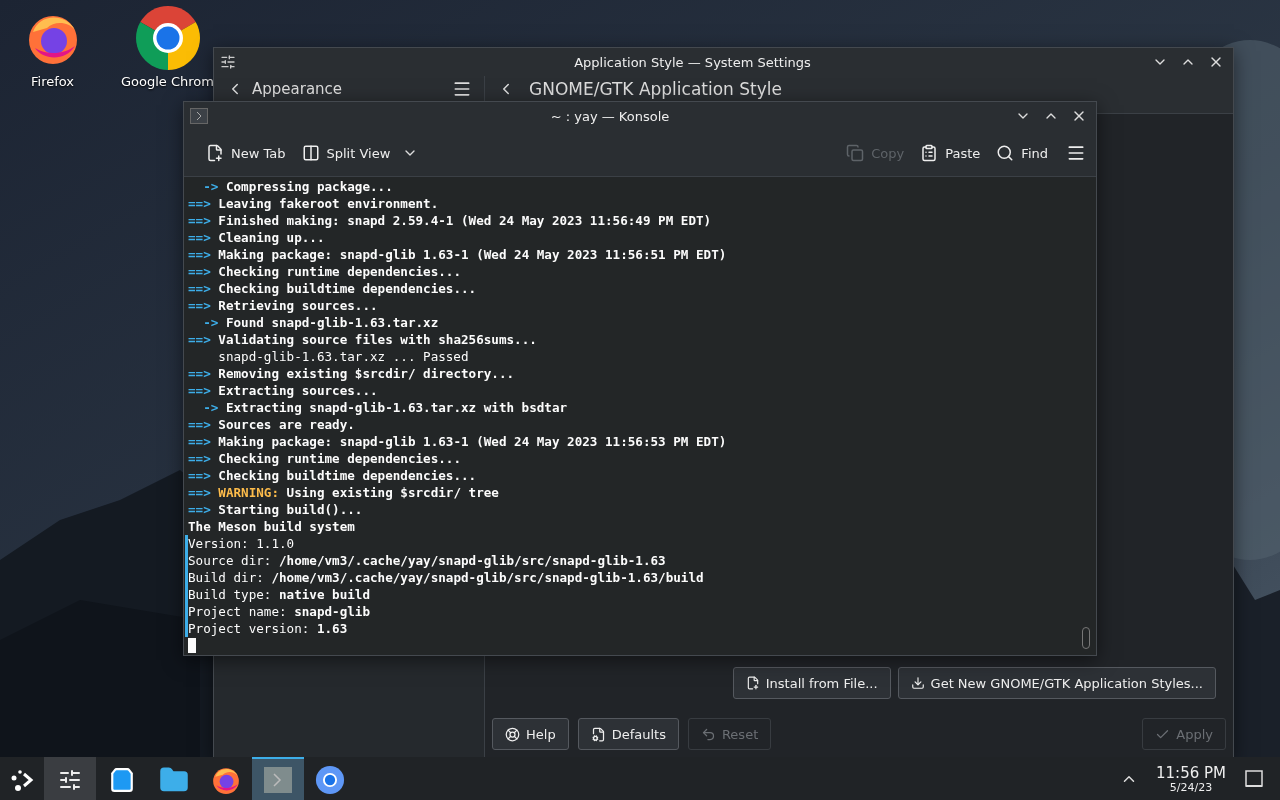 Image resolution: width=1280 pixels, height=800 pixels. Describe the element at coordinates (655, 88) in the screenshot. I see `page-title: GNOME/GTK Application Style` at that location.